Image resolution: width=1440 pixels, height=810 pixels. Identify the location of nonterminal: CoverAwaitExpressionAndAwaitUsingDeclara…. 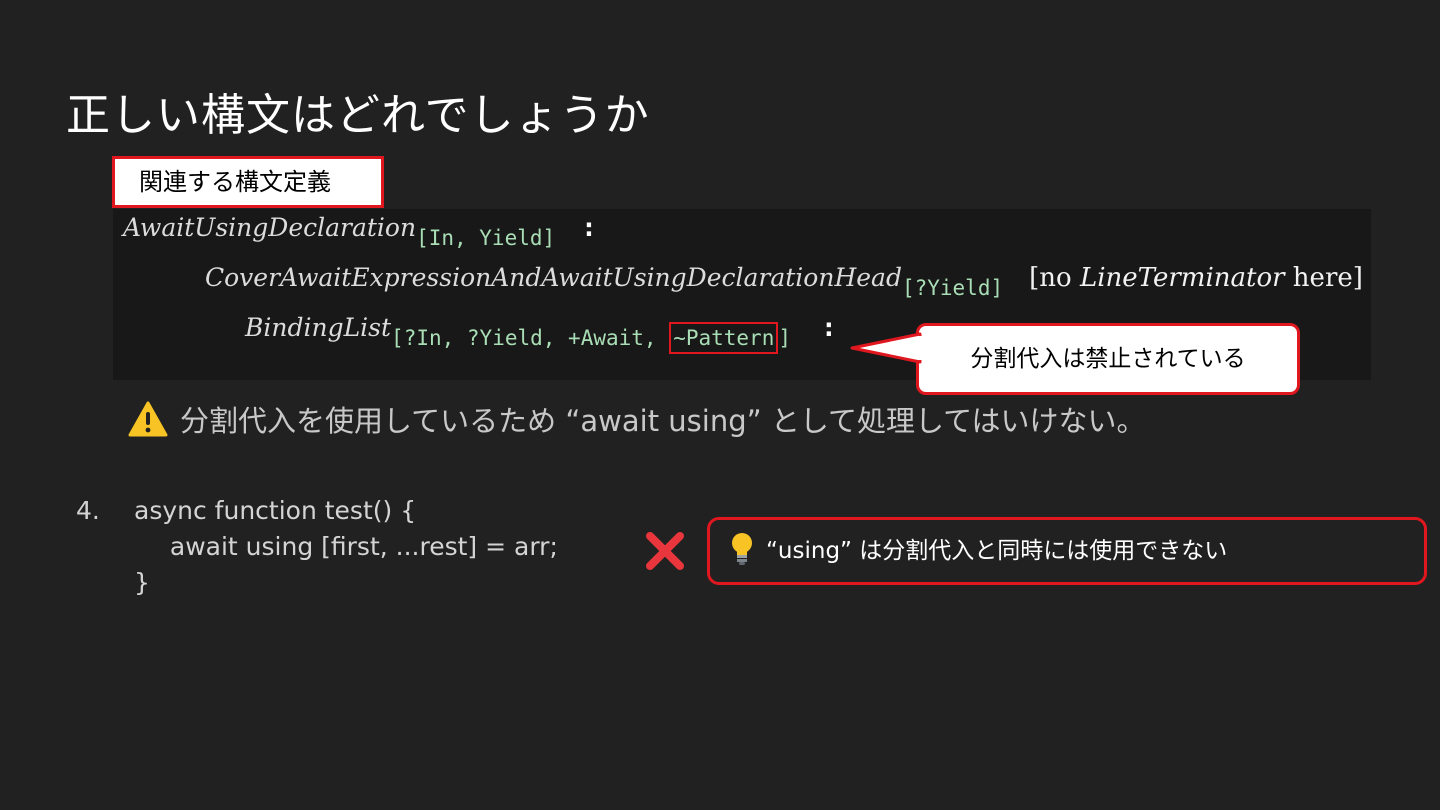
(553, 277).